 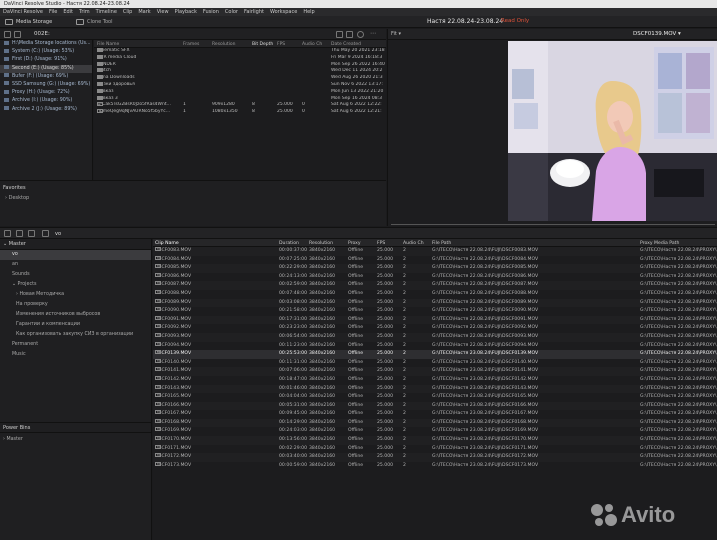 I want to click on bin-item: an, so click(x=75, y=265).